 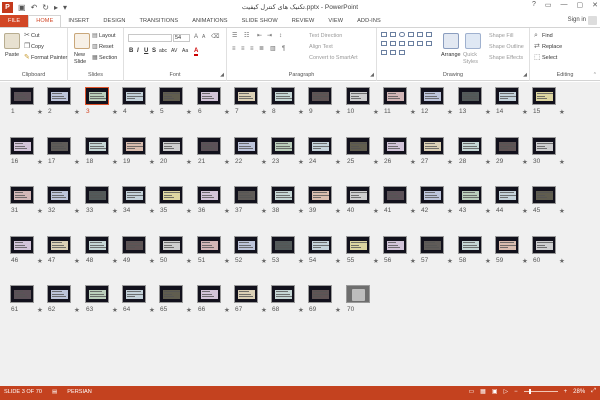 I want to click on tab-insert: INSERT, so click(x=78, y=21).